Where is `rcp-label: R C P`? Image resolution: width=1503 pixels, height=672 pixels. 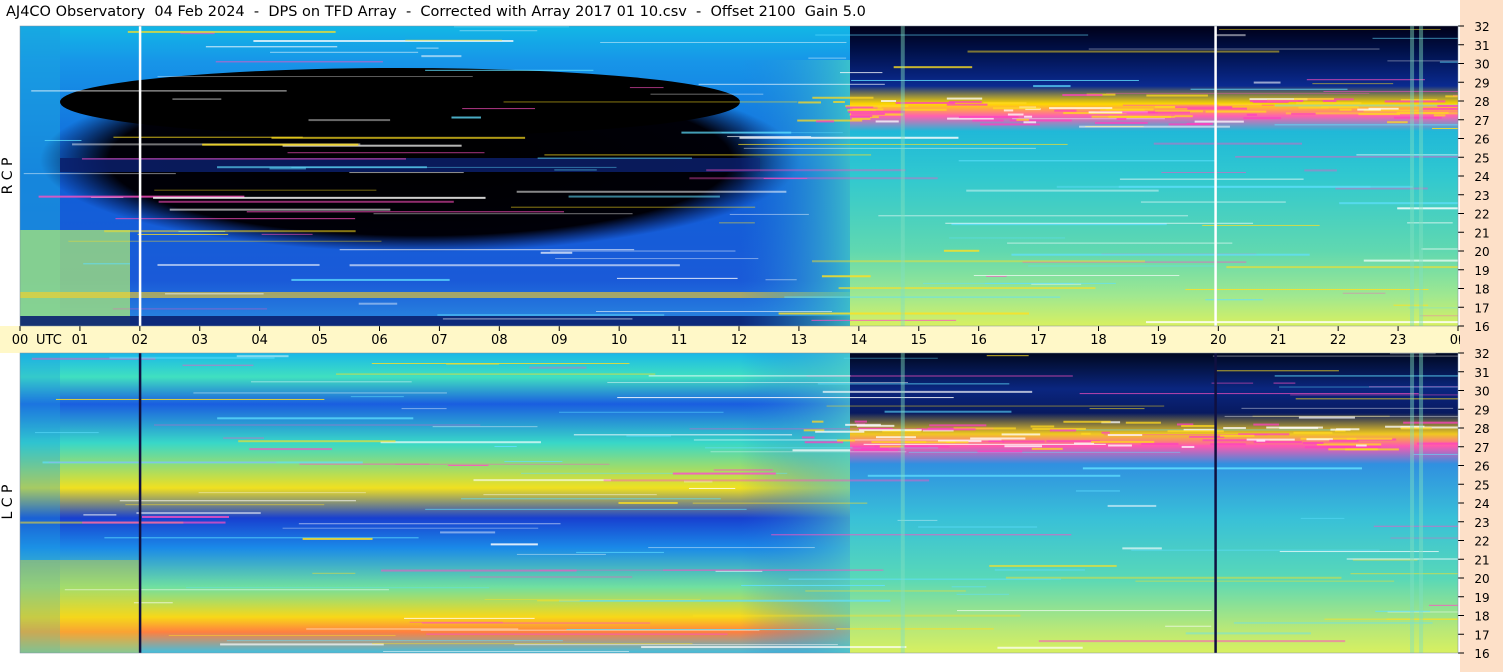 rcp-label: R C P is located at coordinates (8, 176).